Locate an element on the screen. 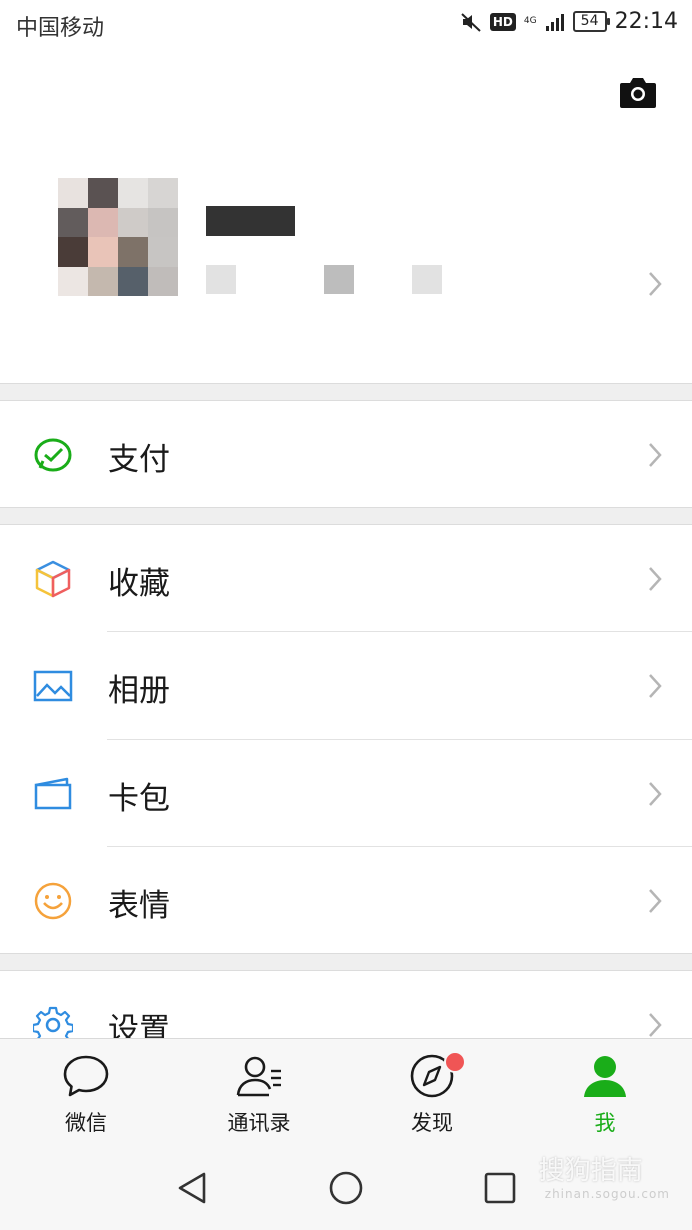  menu-label: 相册 is located at coordinates (139, 691).